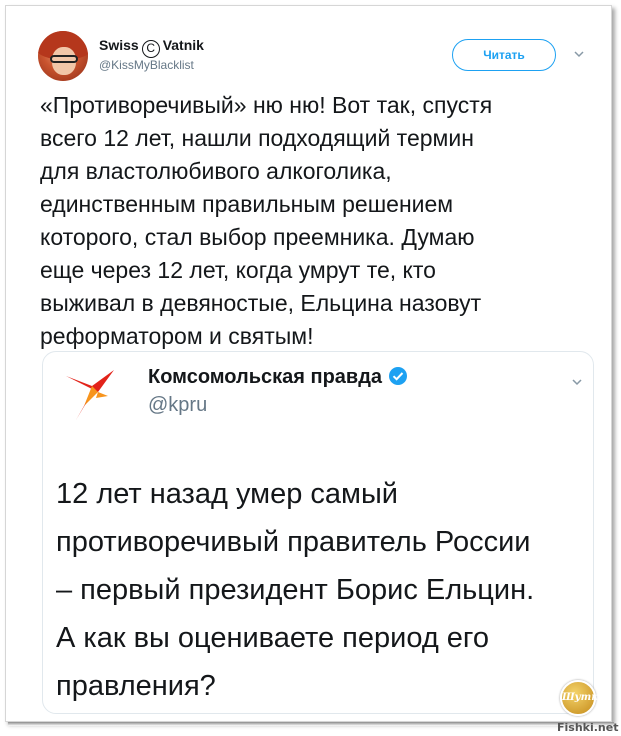 Image resolution: width=621 pixels, height=736 pixels. Describe the element at coordinates (63, 56) in the screenshot. I see `author-avatar` at that location.